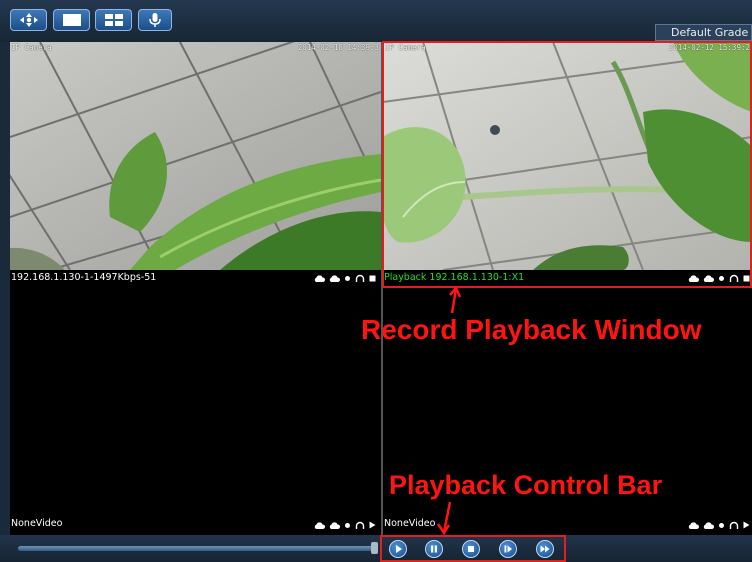 This screenshot has width=752, height=562. Describe the element at coordinates (195, 278) in the screenshot. I see `pane-1-status-bar: 192.168.1.130-1-1497Kbps-51` at that location.